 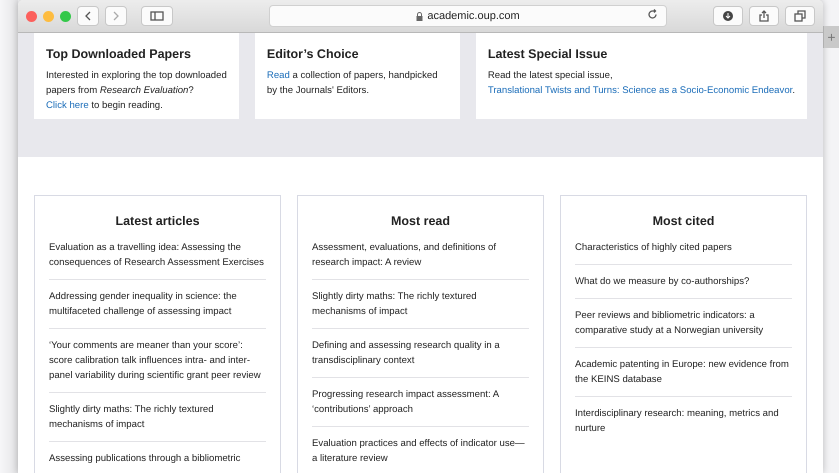 I want to click on article-link: Evaluation practices and effects of indicator use—a literature review, so click(x=420, y=452).